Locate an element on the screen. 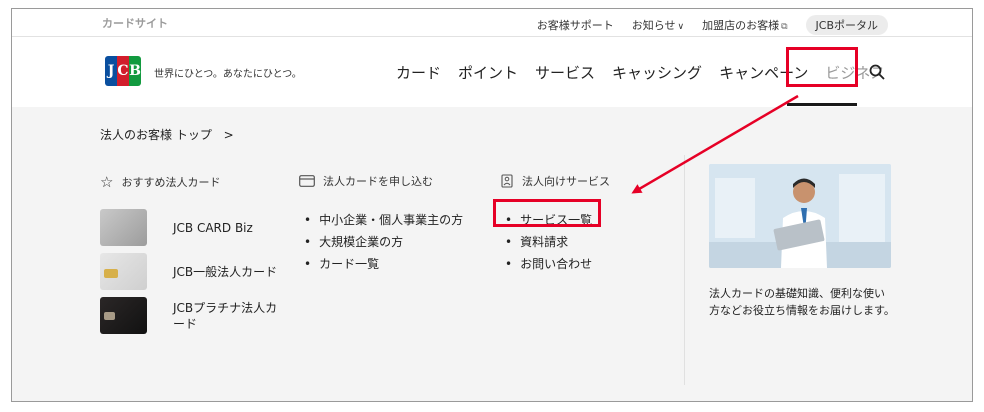 The width and height of the screenshot is (984, 412). apply-sme-label: 中小企業・個人事業主の方 is located at coordinates (391, 220).